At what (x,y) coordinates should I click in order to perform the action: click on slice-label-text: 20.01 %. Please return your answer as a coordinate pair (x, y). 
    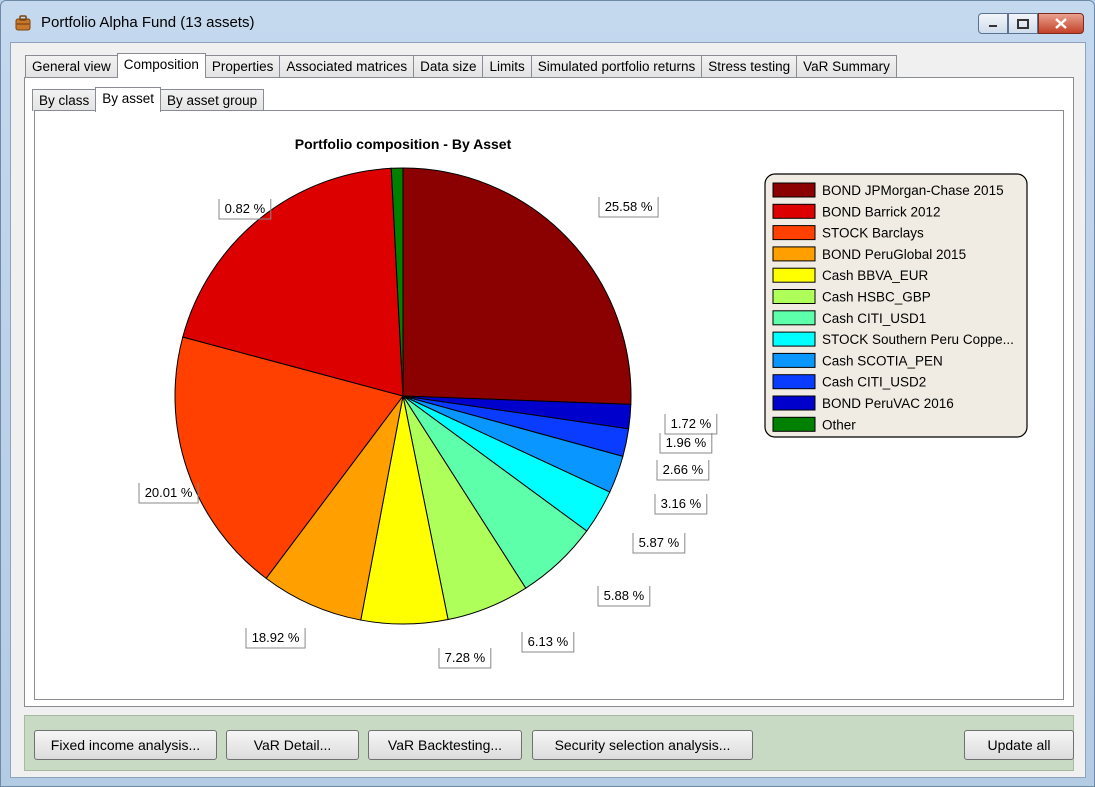
    Looking at the image, I should click on (169, 492).